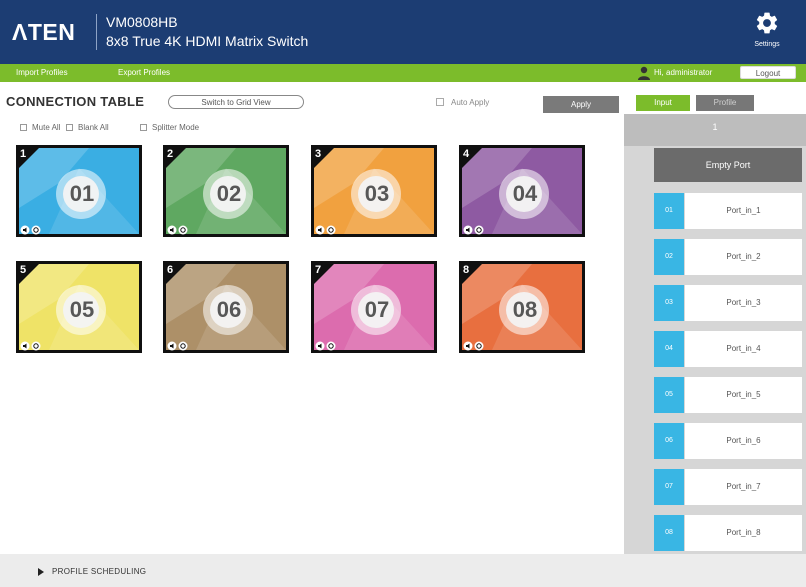  I want to click on page-title: CONNECTION TABLE, so click(75, 101).